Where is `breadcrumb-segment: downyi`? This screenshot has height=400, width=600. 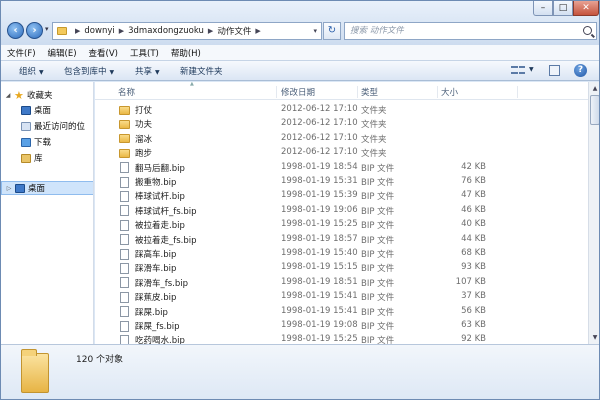 breadcrumb-segment: downyi is located at coordinates (99, 31).